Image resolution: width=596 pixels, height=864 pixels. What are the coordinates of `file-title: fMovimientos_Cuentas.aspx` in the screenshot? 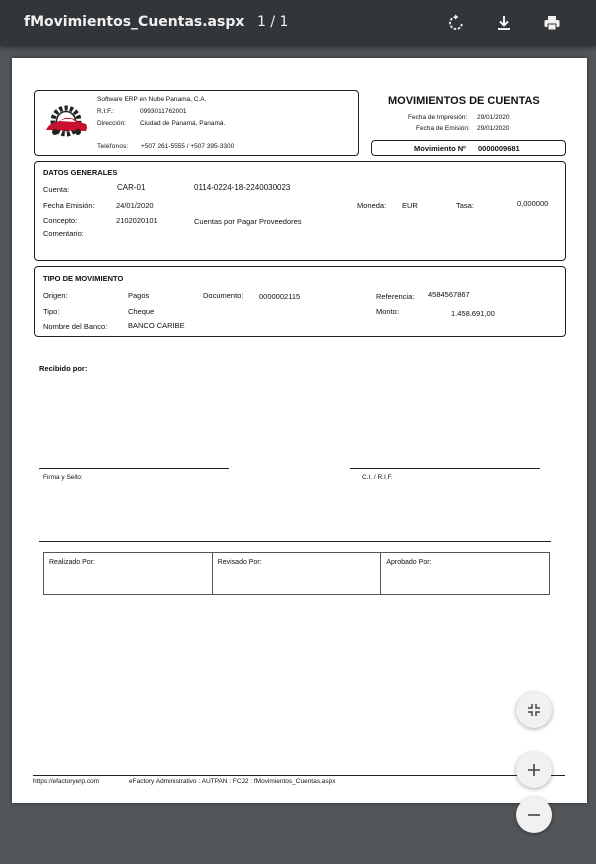 It's located at (134, 22).